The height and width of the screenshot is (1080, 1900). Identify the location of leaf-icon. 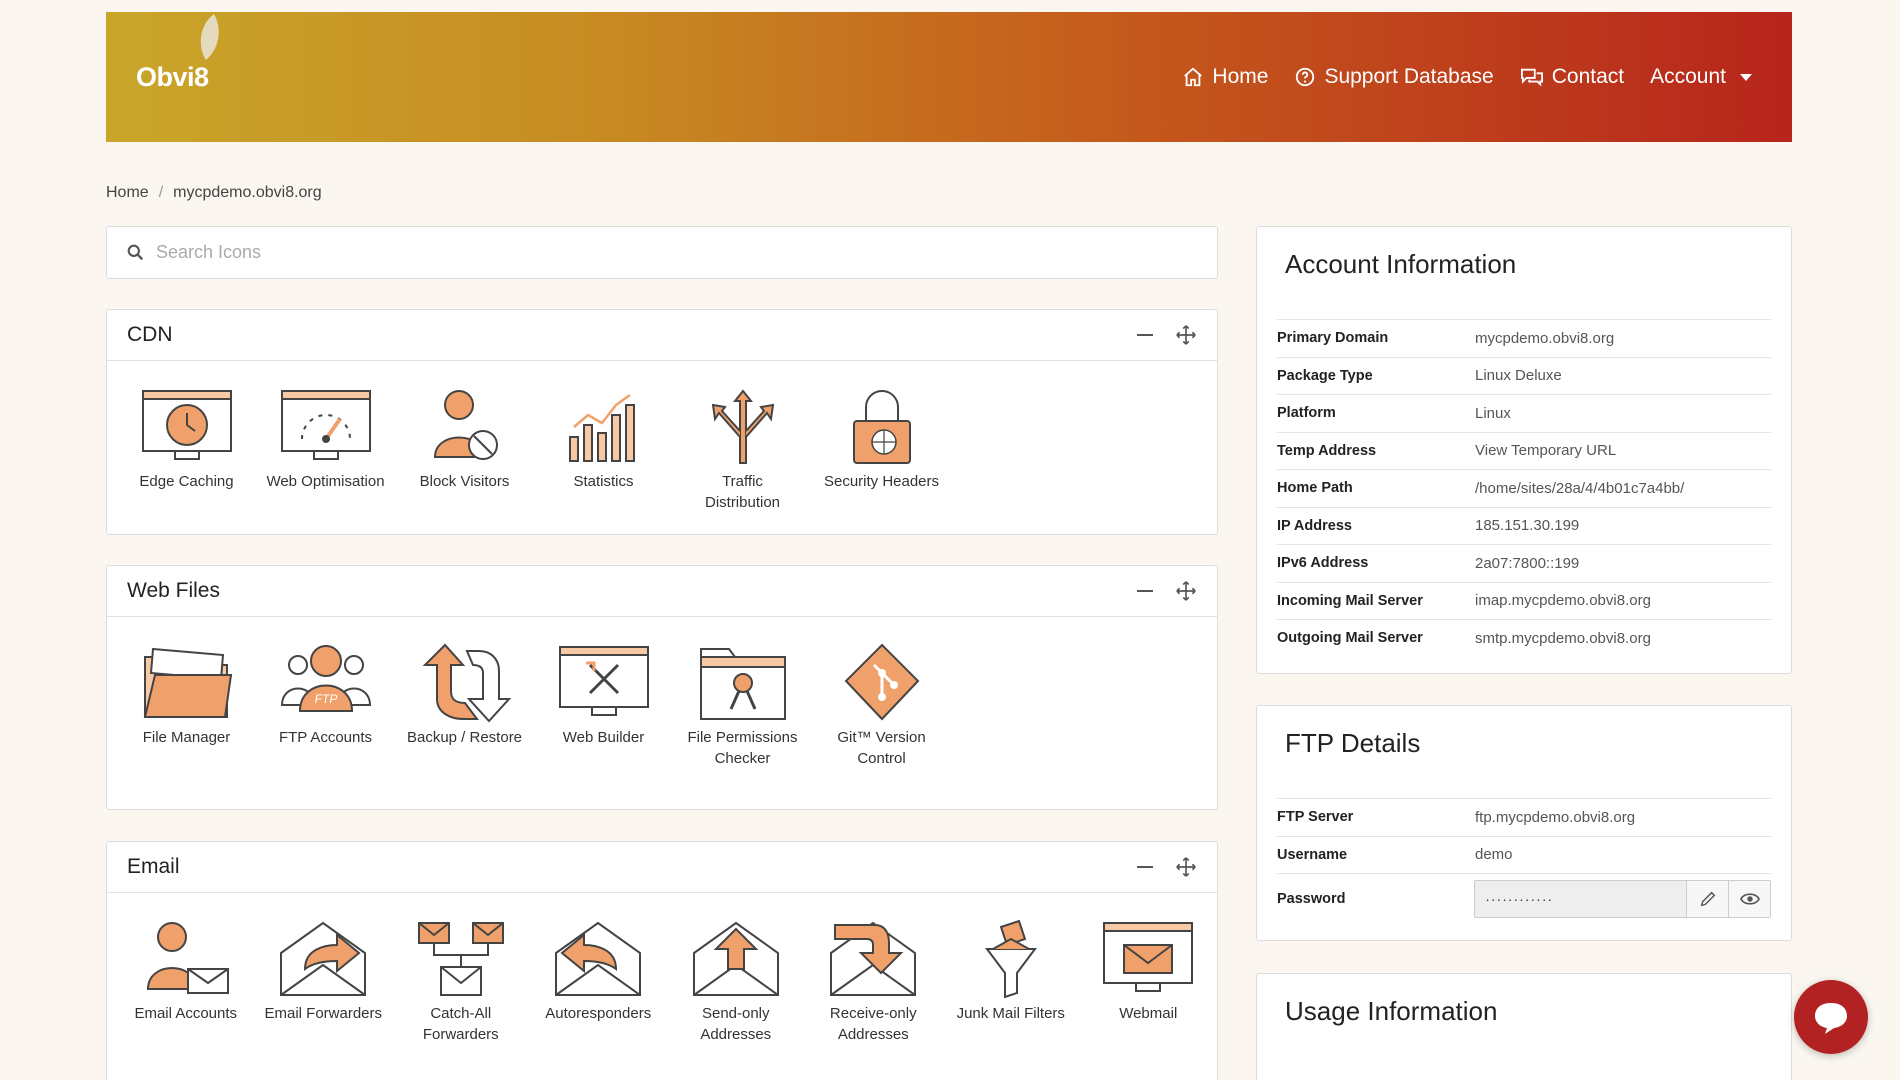
(209, 37).